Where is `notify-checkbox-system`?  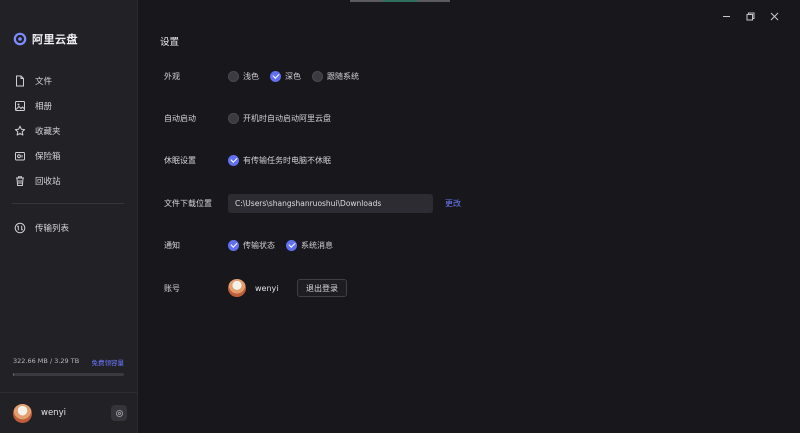 notify-checkbox-system is located at coordinates (291, 245).